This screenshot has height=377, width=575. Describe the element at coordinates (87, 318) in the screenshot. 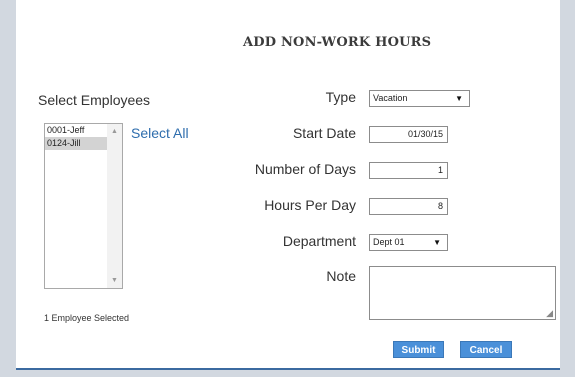

I see `employee-count-text: 1 Employee Selected` at that location.